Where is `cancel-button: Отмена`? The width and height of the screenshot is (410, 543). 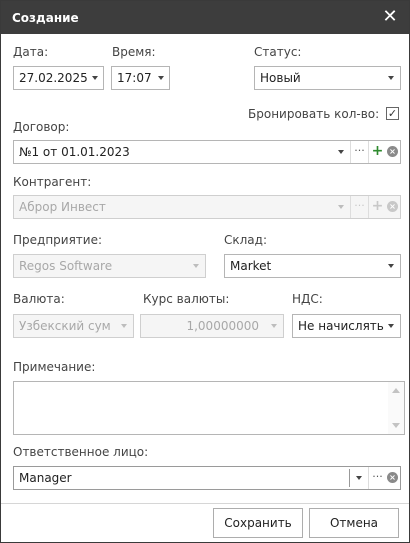 cancel-button: Отмена is located at coordinates (354, 523).